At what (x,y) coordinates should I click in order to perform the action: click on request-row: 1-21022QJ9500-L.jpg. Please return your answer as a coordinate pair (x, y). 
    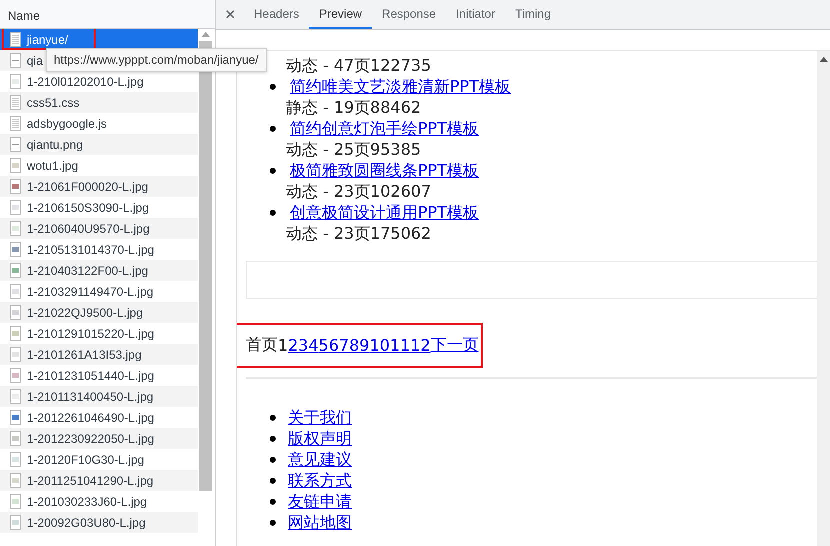
    Looking at the image, I should click on (99, 312).